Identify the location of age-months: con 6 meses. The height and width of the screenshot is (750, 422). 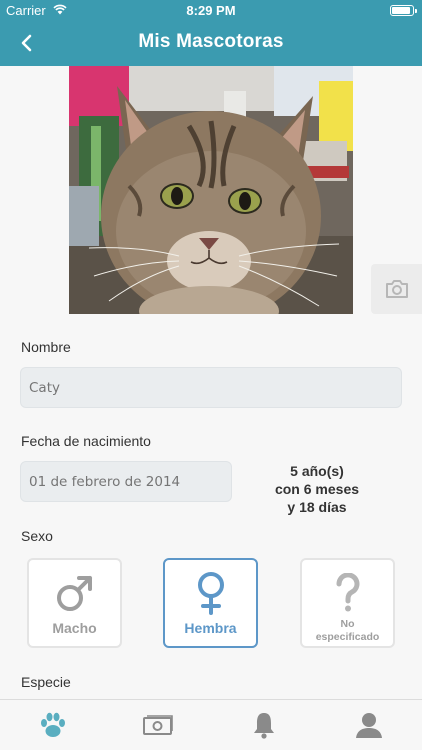
(317, 489).